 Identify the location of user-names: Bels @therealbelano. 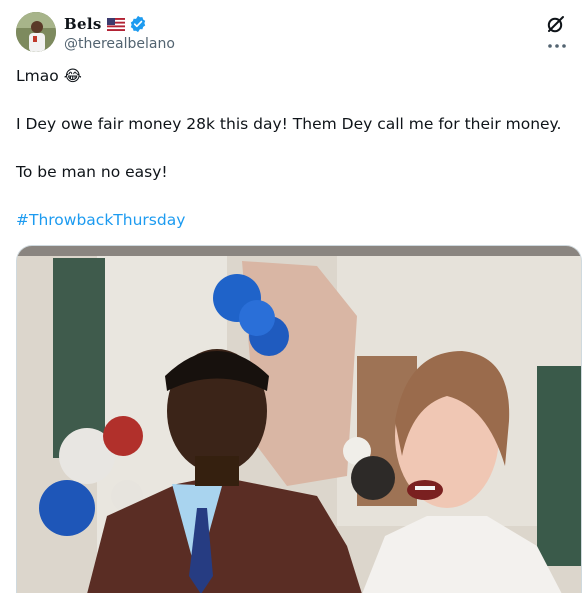
(119, 34).